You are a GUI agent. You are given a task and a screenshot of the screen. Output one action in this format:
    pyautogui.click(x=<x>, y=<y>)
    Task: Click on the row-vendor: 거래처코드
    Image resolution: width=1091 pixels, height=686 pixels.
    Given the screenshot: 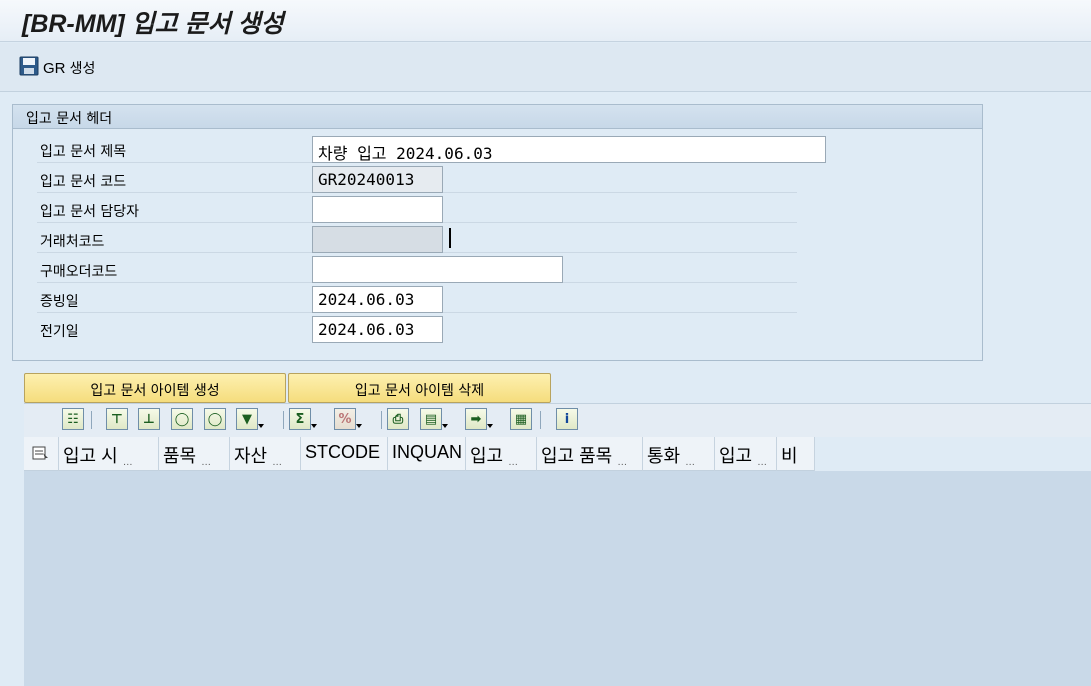 What is the action you would take?
    pyautogui.click(x=417, y=238)
    